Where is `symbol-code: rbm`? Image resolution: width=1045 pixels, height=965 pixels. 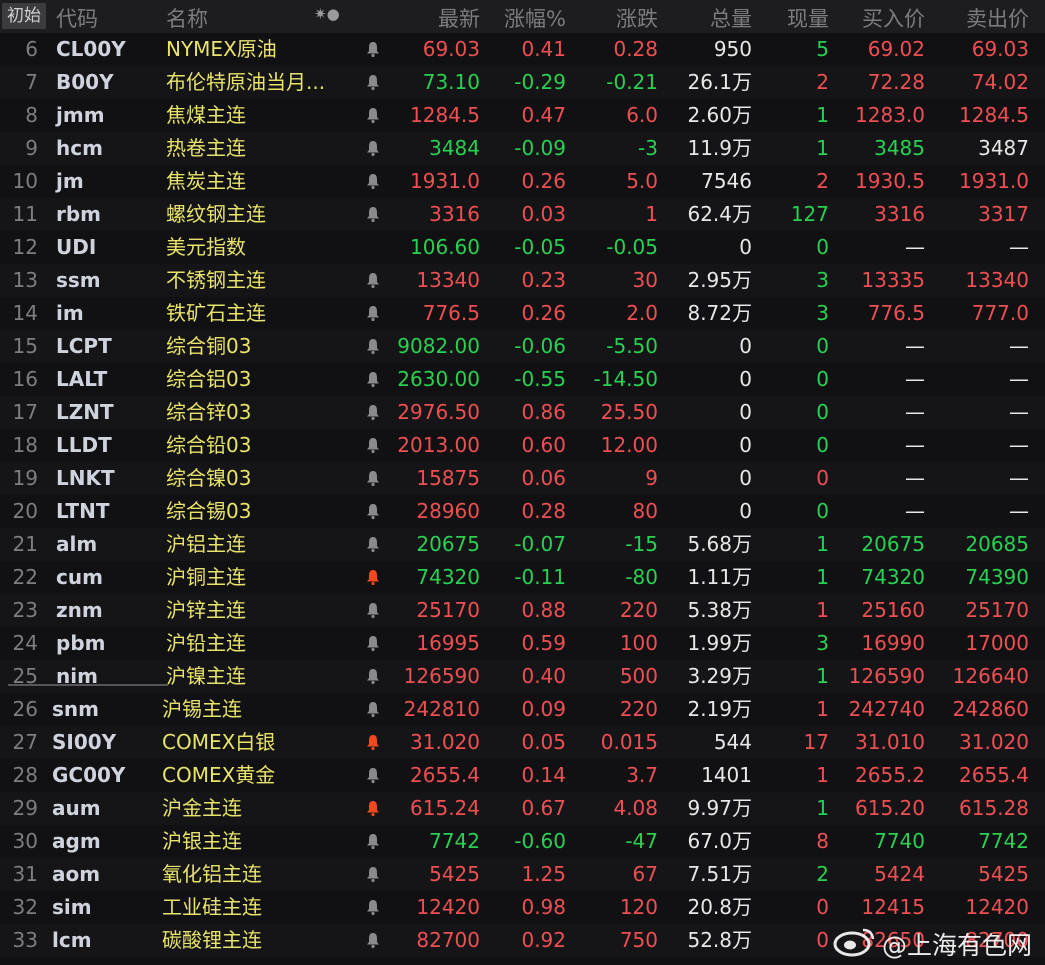
symbol-code: rbm is located at coordinates (79, 214).